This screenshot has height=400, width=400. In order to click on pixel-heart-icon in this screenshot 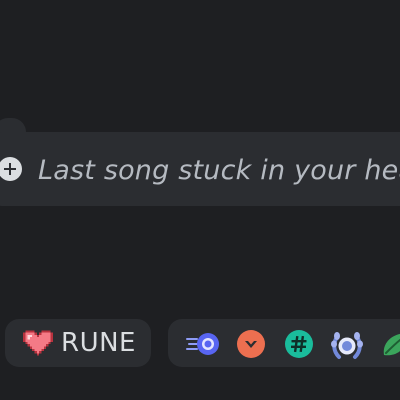, I will do `click(38, 343)`.